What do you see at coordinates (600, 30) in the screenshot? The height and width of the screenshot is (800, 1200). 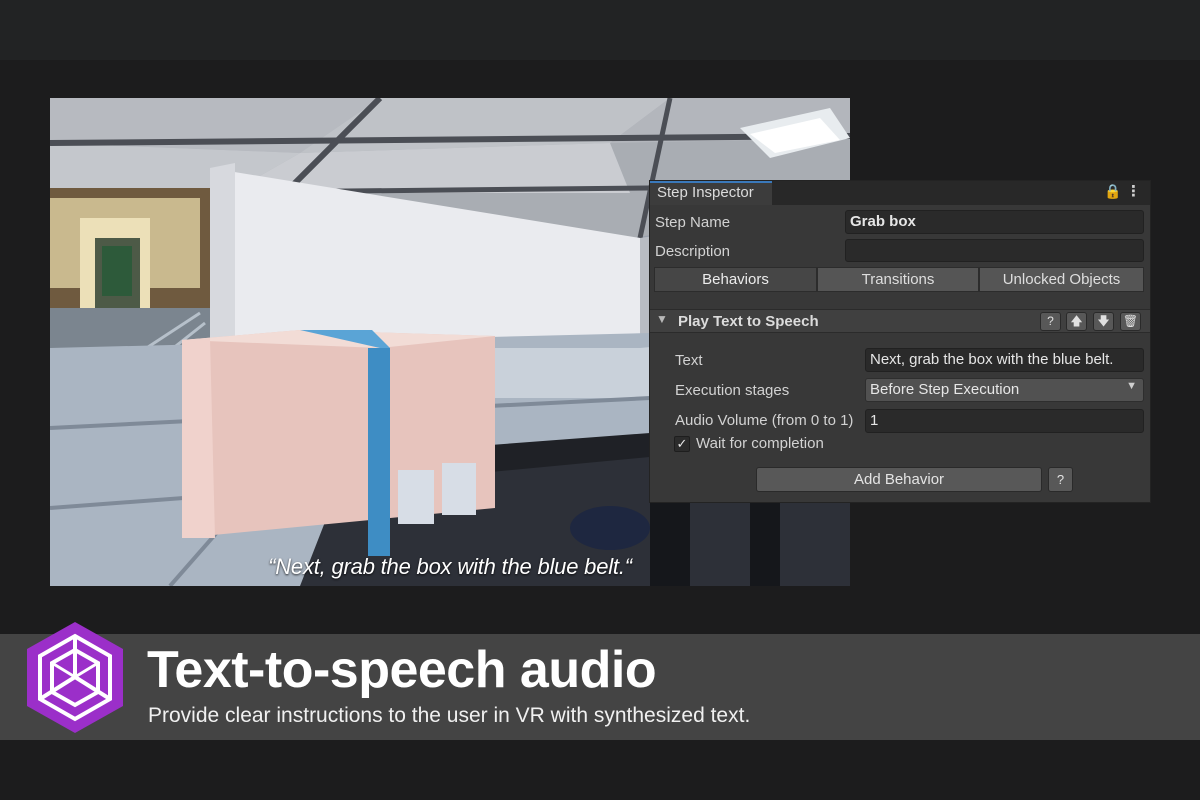 I see `top-strip` at bounding box center [600, 30].